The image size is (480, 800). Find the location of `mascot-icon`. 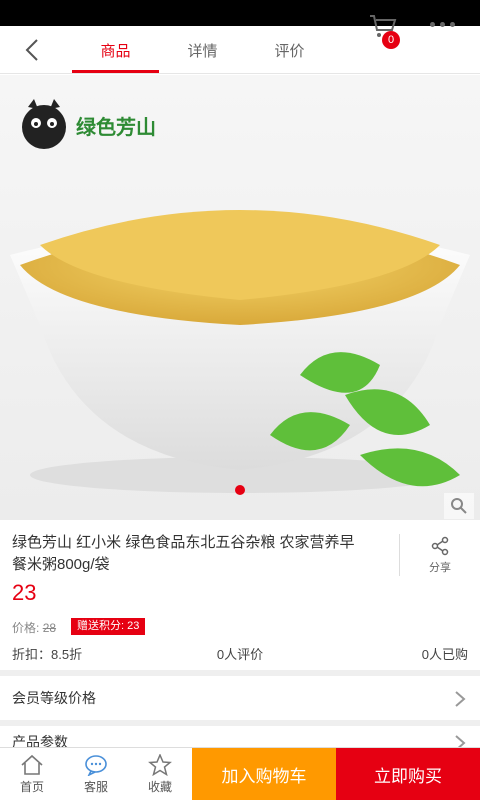

mascot-icon is located at coordinates (44, 124).